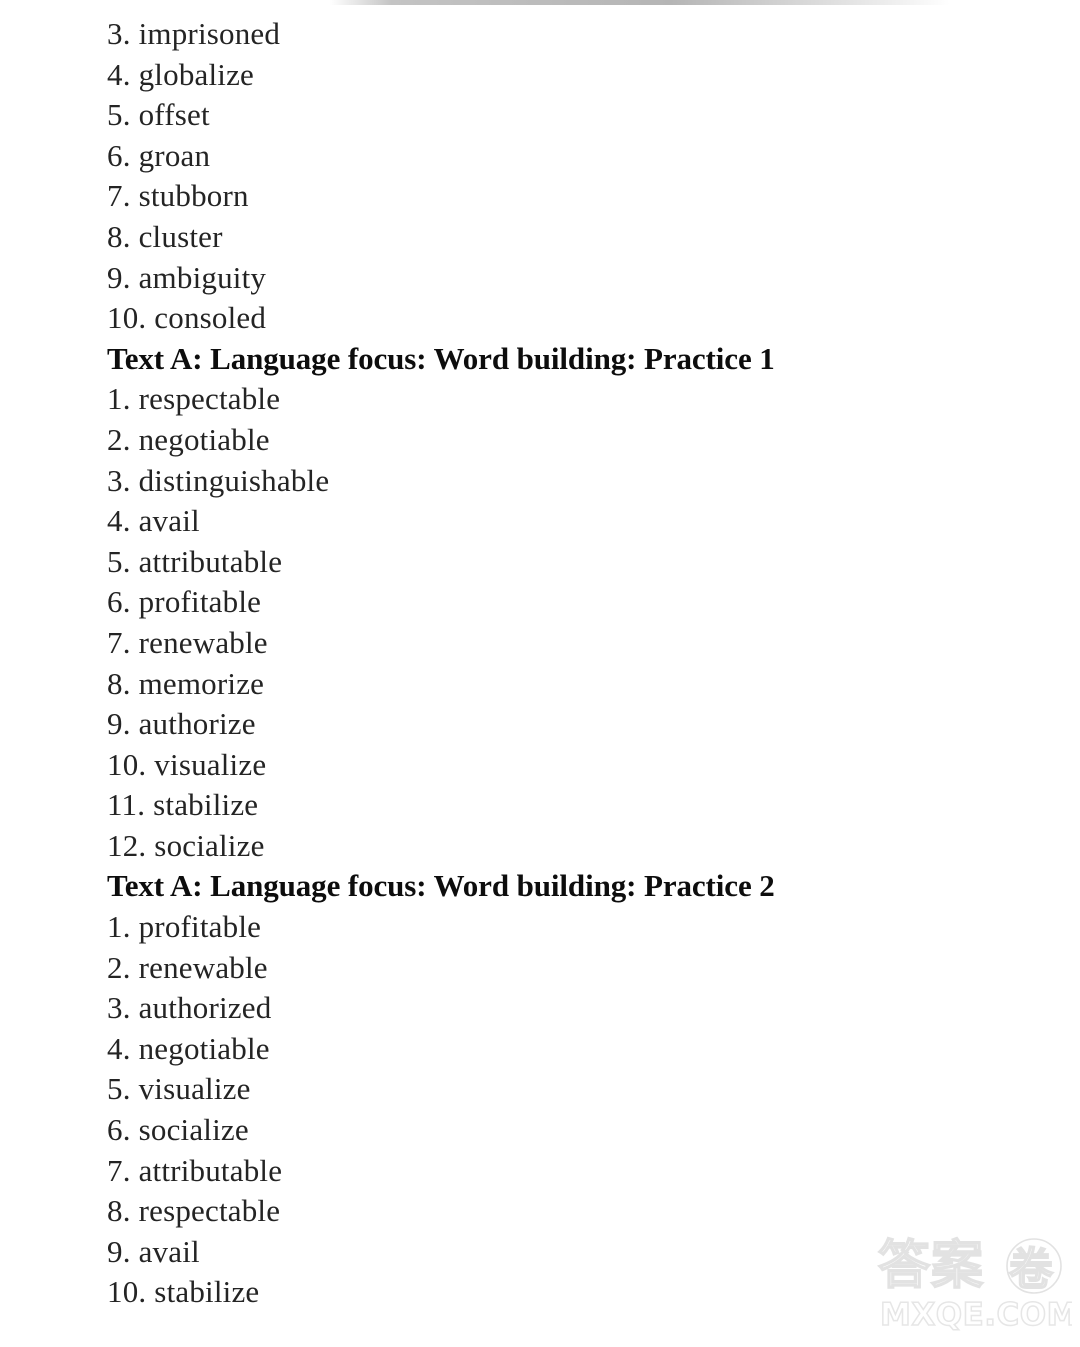  I want to click on list-item: 2. renewable, so click(187, 967).